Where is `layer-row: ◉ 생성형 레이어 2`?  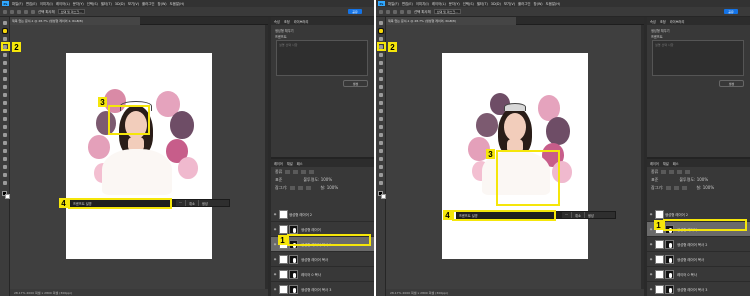
layer-row: ◉ 생성형 레이어 2 is located at coordinates (322, 214).